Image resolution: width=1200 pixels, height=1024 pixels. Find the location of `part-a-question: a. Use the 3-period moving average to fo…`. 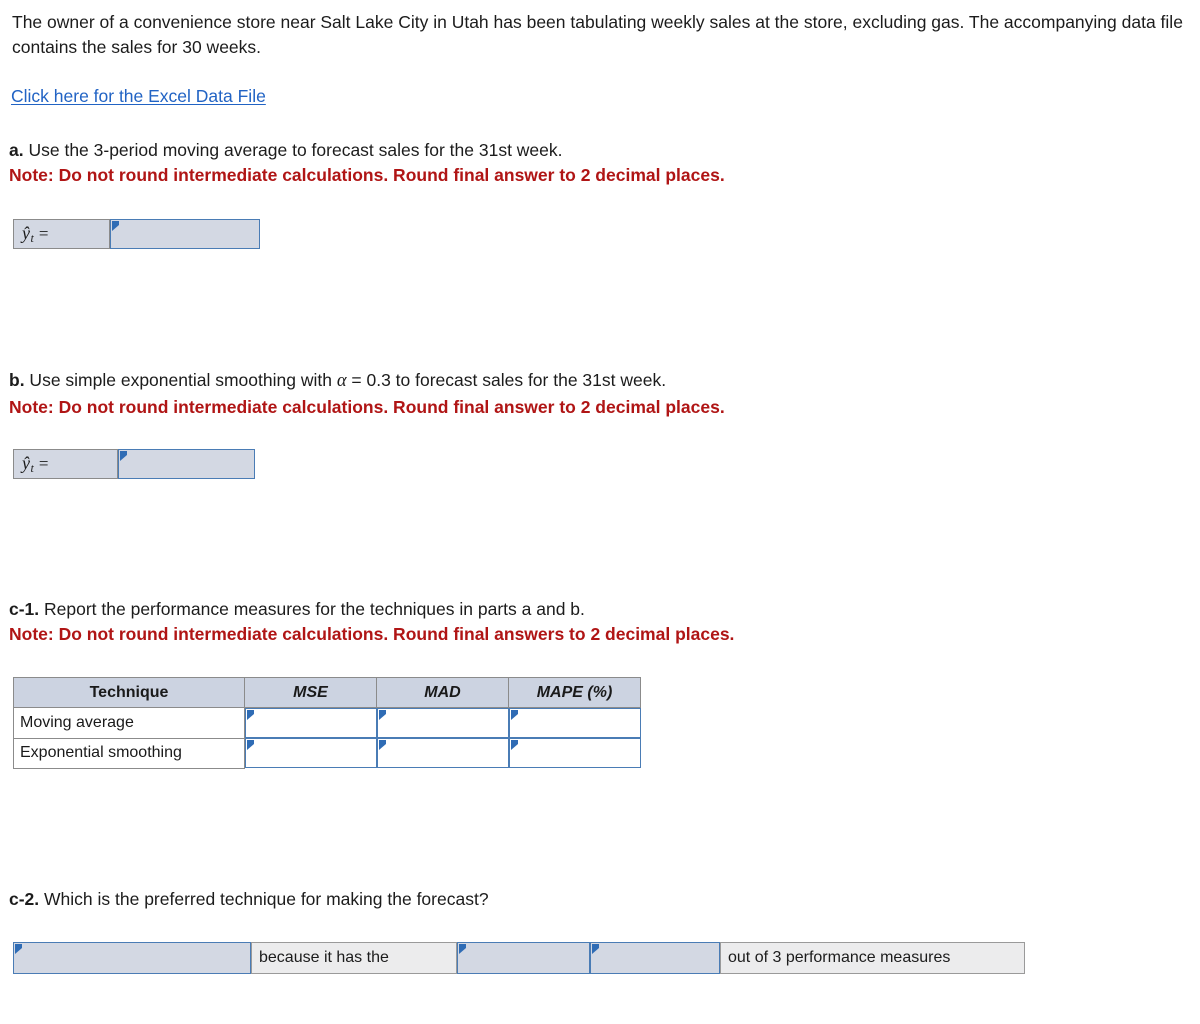

part-a-question: a. Use the 3-period moving average to fo… is located at coordinates (589, 150).